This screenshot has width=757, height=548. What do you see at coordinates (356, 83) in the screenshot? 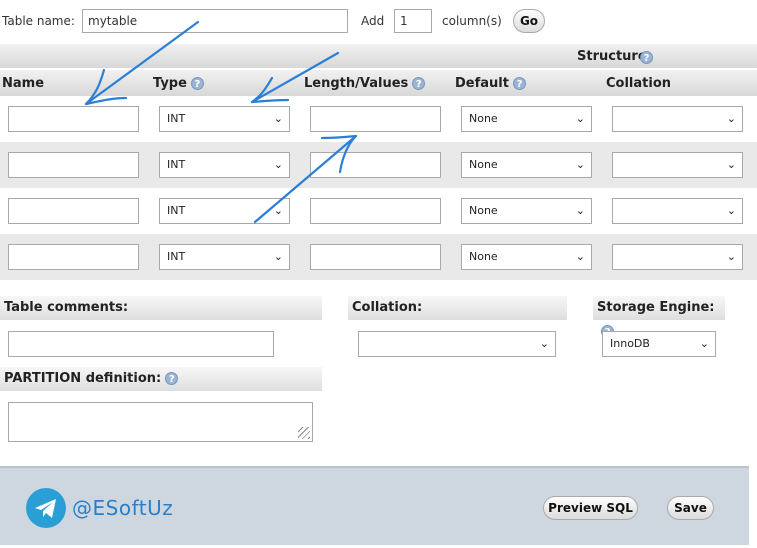
I see `header-length-label: Length/Values` at bounding box center [356, 83].